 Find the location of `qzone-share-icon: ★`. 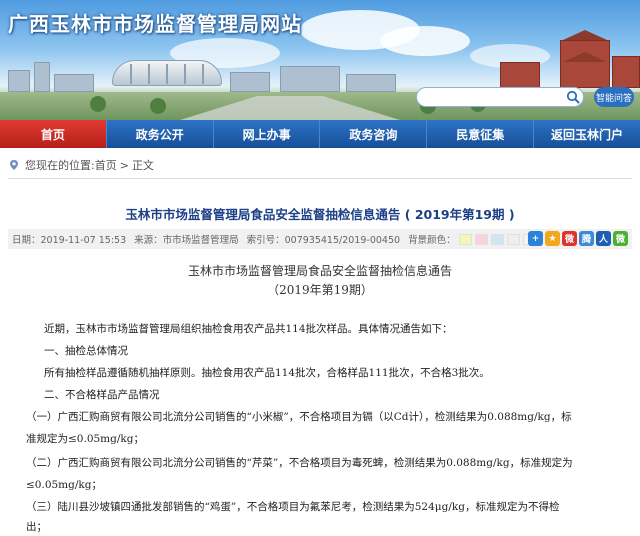

qzone-share-icon: ★ is located at coordinates (552, 238).